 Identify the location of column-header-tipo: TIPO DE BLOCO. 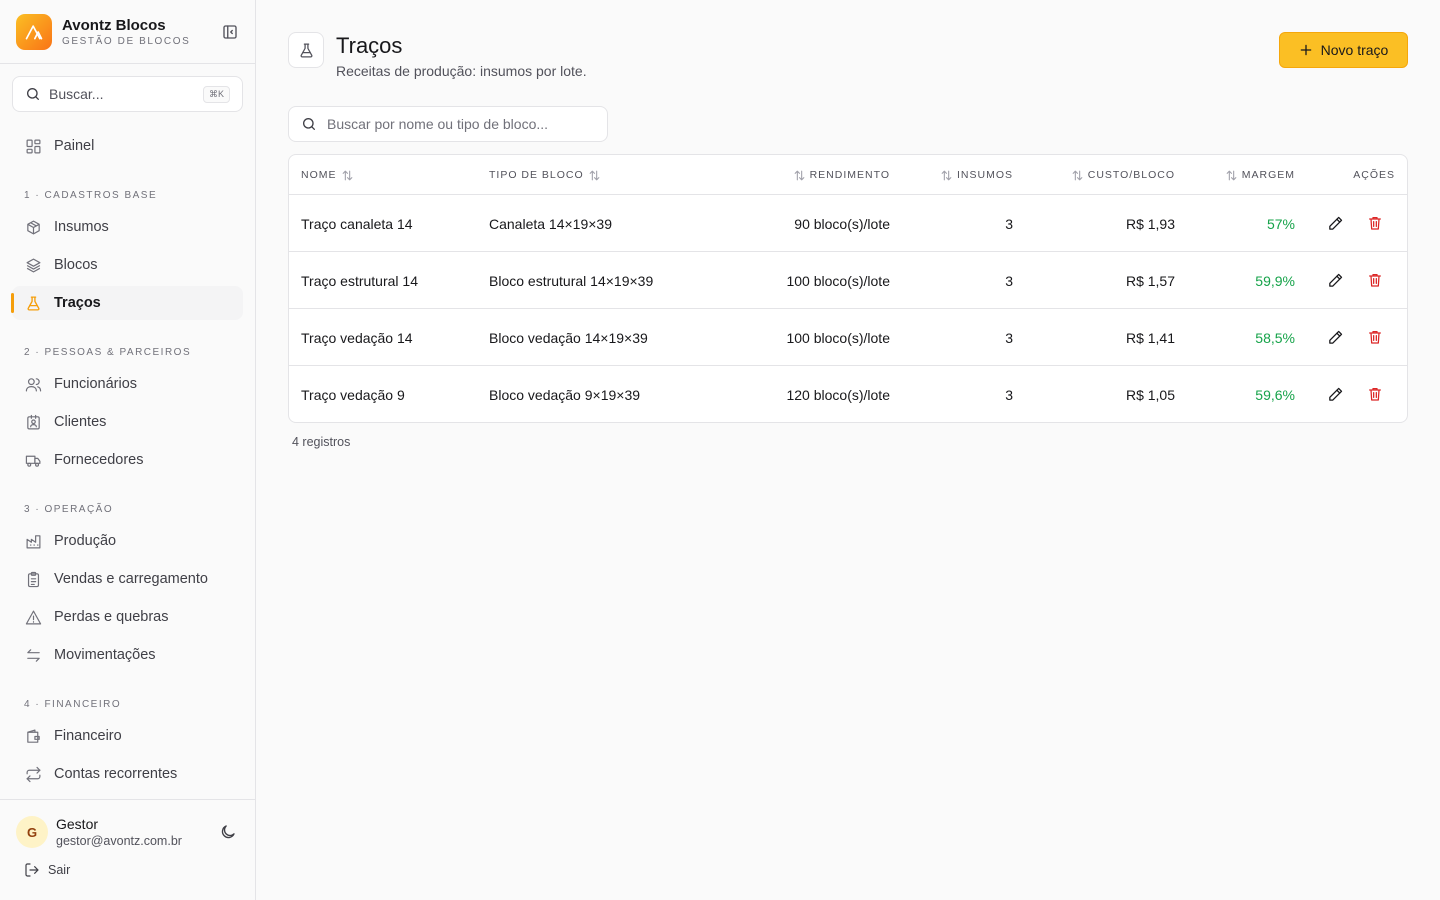
(547, 175).